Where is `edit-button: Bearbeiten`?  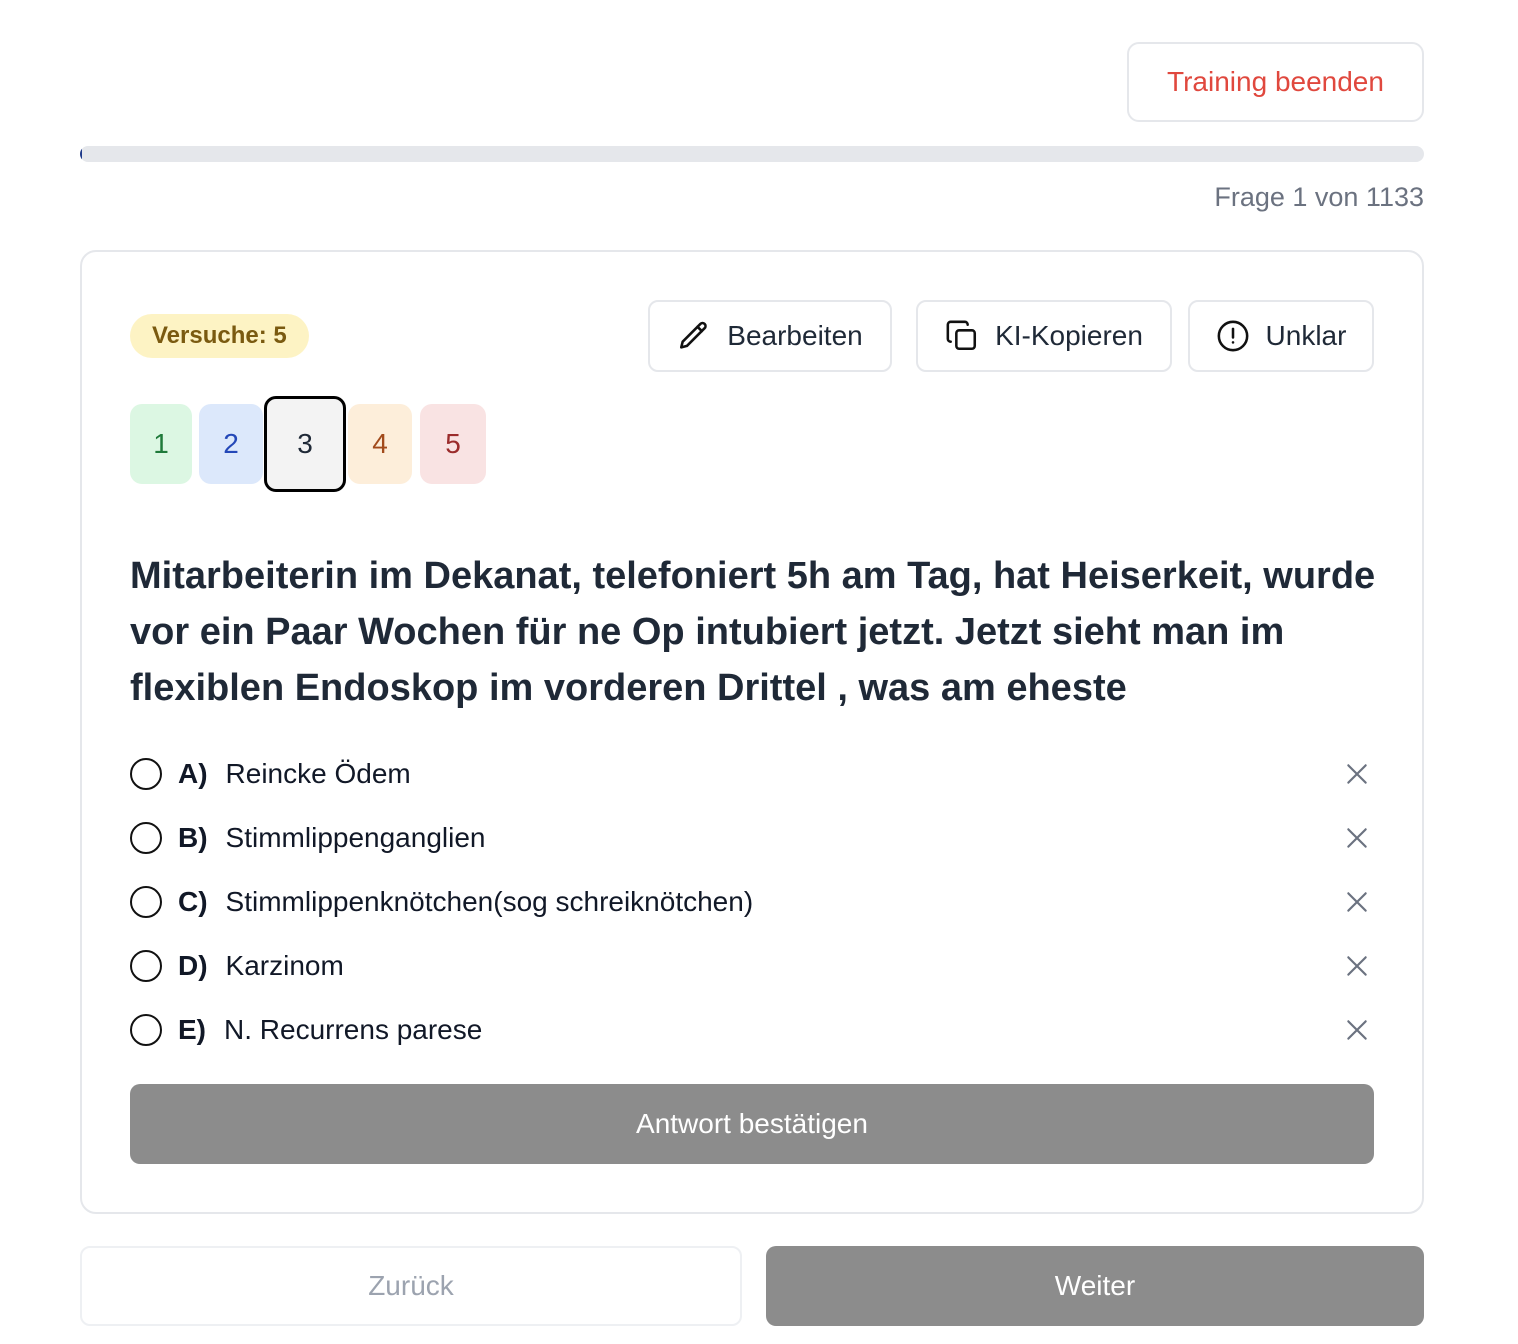
edit-button: Bearbeiten is located at coordinates (770, 336).